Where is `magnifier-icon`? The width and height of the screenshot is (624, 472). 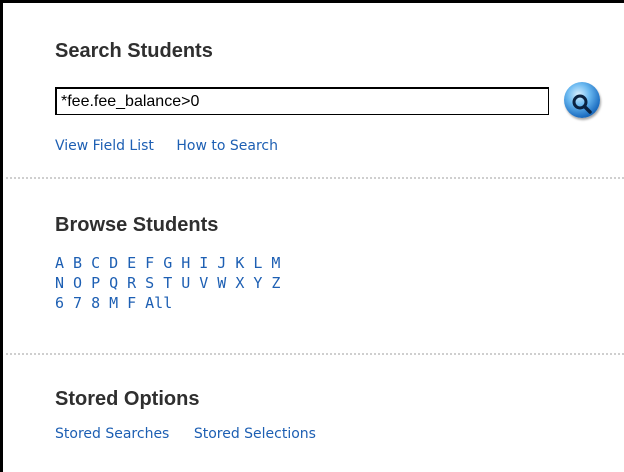
magnifier-icon is located at coordinates (582, 104).